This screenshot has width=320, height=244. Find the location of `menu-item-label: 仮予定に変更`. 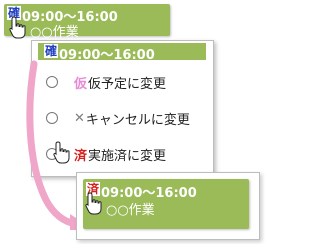

menu-item-label: 仮予定に変更 is located at coordinates (127, 84).